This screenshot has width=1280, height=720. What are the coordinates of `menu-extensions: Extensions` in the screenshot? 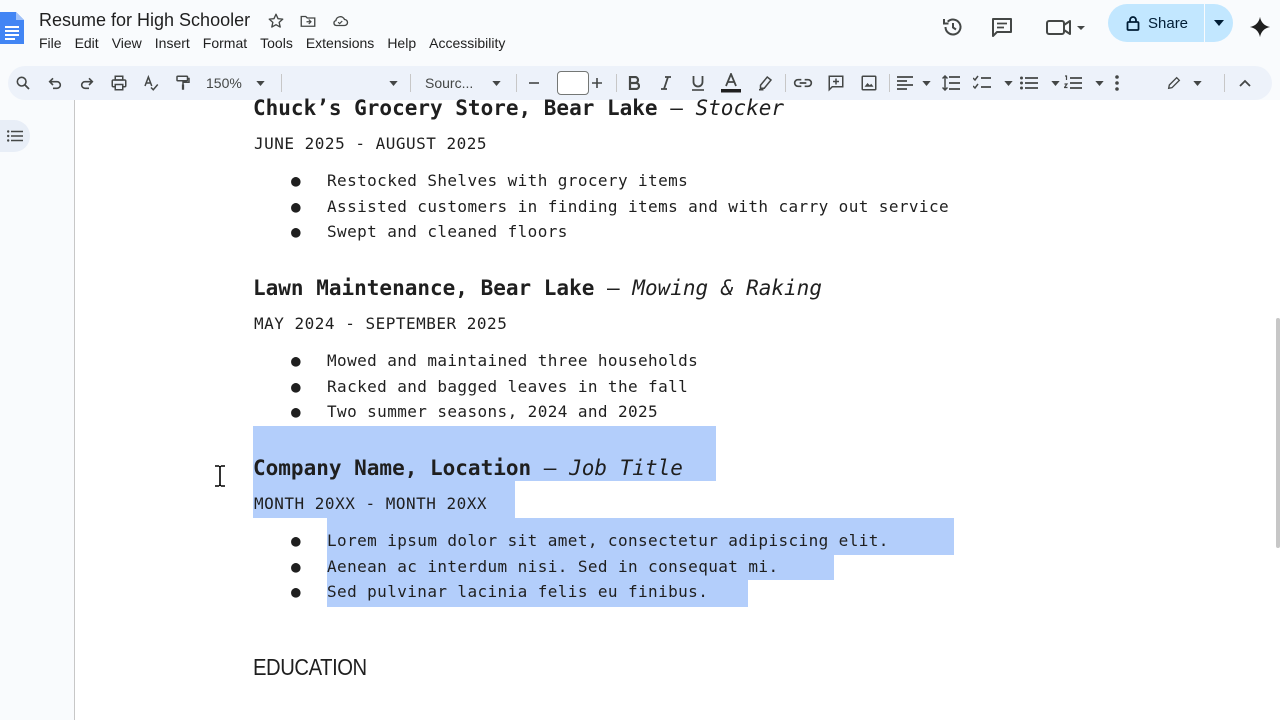 It's located at (343, 43).